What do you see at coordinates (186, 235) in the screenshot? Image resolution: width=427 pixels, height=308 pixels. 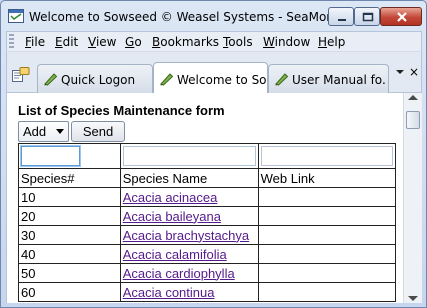 I see `species-name-link: Acacia brachystachya` at bounding box center [186, 235].